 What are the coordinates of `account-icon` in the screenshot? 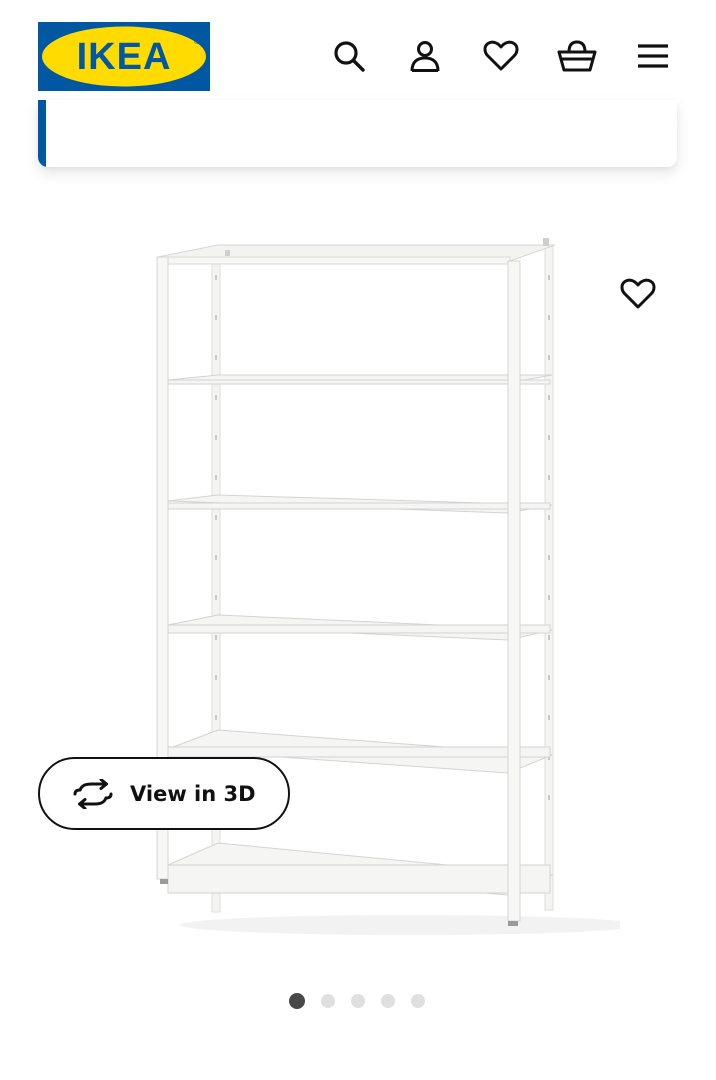 It's located at (425, 56).